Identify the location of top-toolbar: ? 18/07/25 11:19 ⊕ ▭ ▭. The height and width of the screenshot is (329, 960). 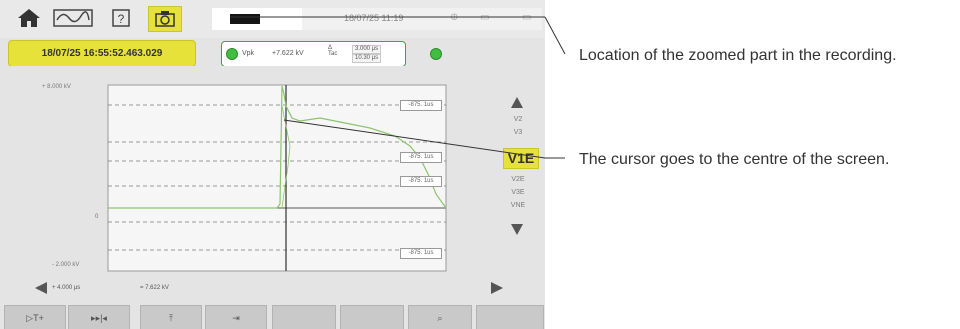
(272, 19).